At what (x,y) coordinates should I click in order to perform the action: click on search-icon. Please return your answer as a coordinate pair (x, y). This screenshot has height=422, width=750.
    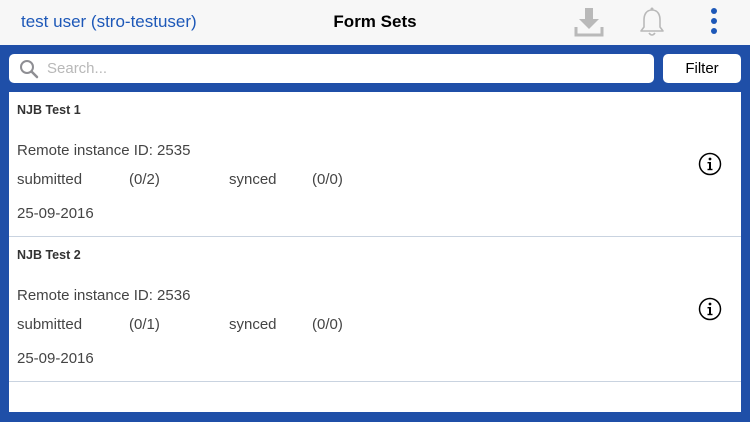
    Looking at the image, I should click on (29, 69).